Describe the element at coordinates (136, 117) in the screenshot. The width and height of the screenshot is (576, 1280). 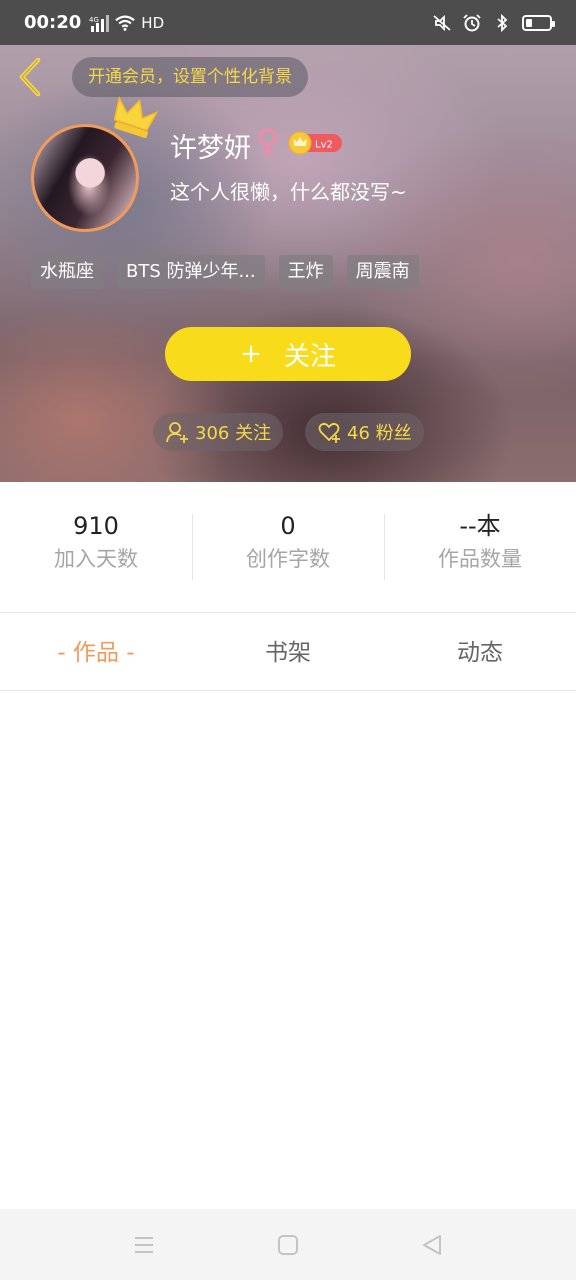
I see `crown-icon` at that location.